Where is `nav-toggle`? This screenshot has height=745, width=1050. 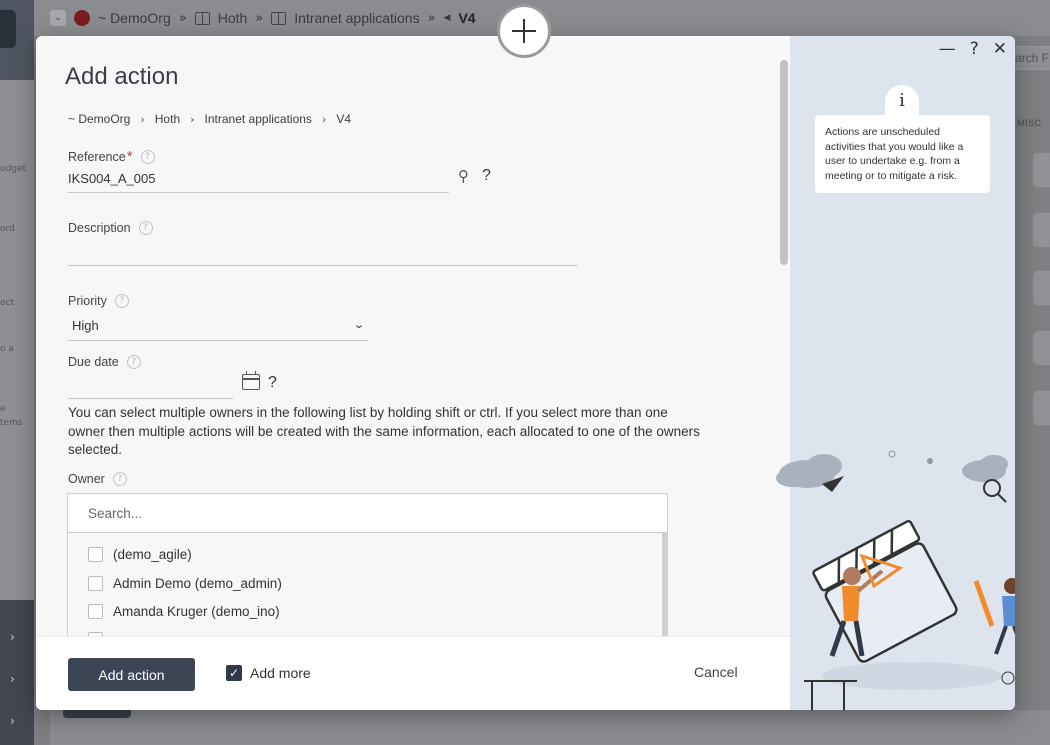
nav-toggle is located at coordinates (8, 29).